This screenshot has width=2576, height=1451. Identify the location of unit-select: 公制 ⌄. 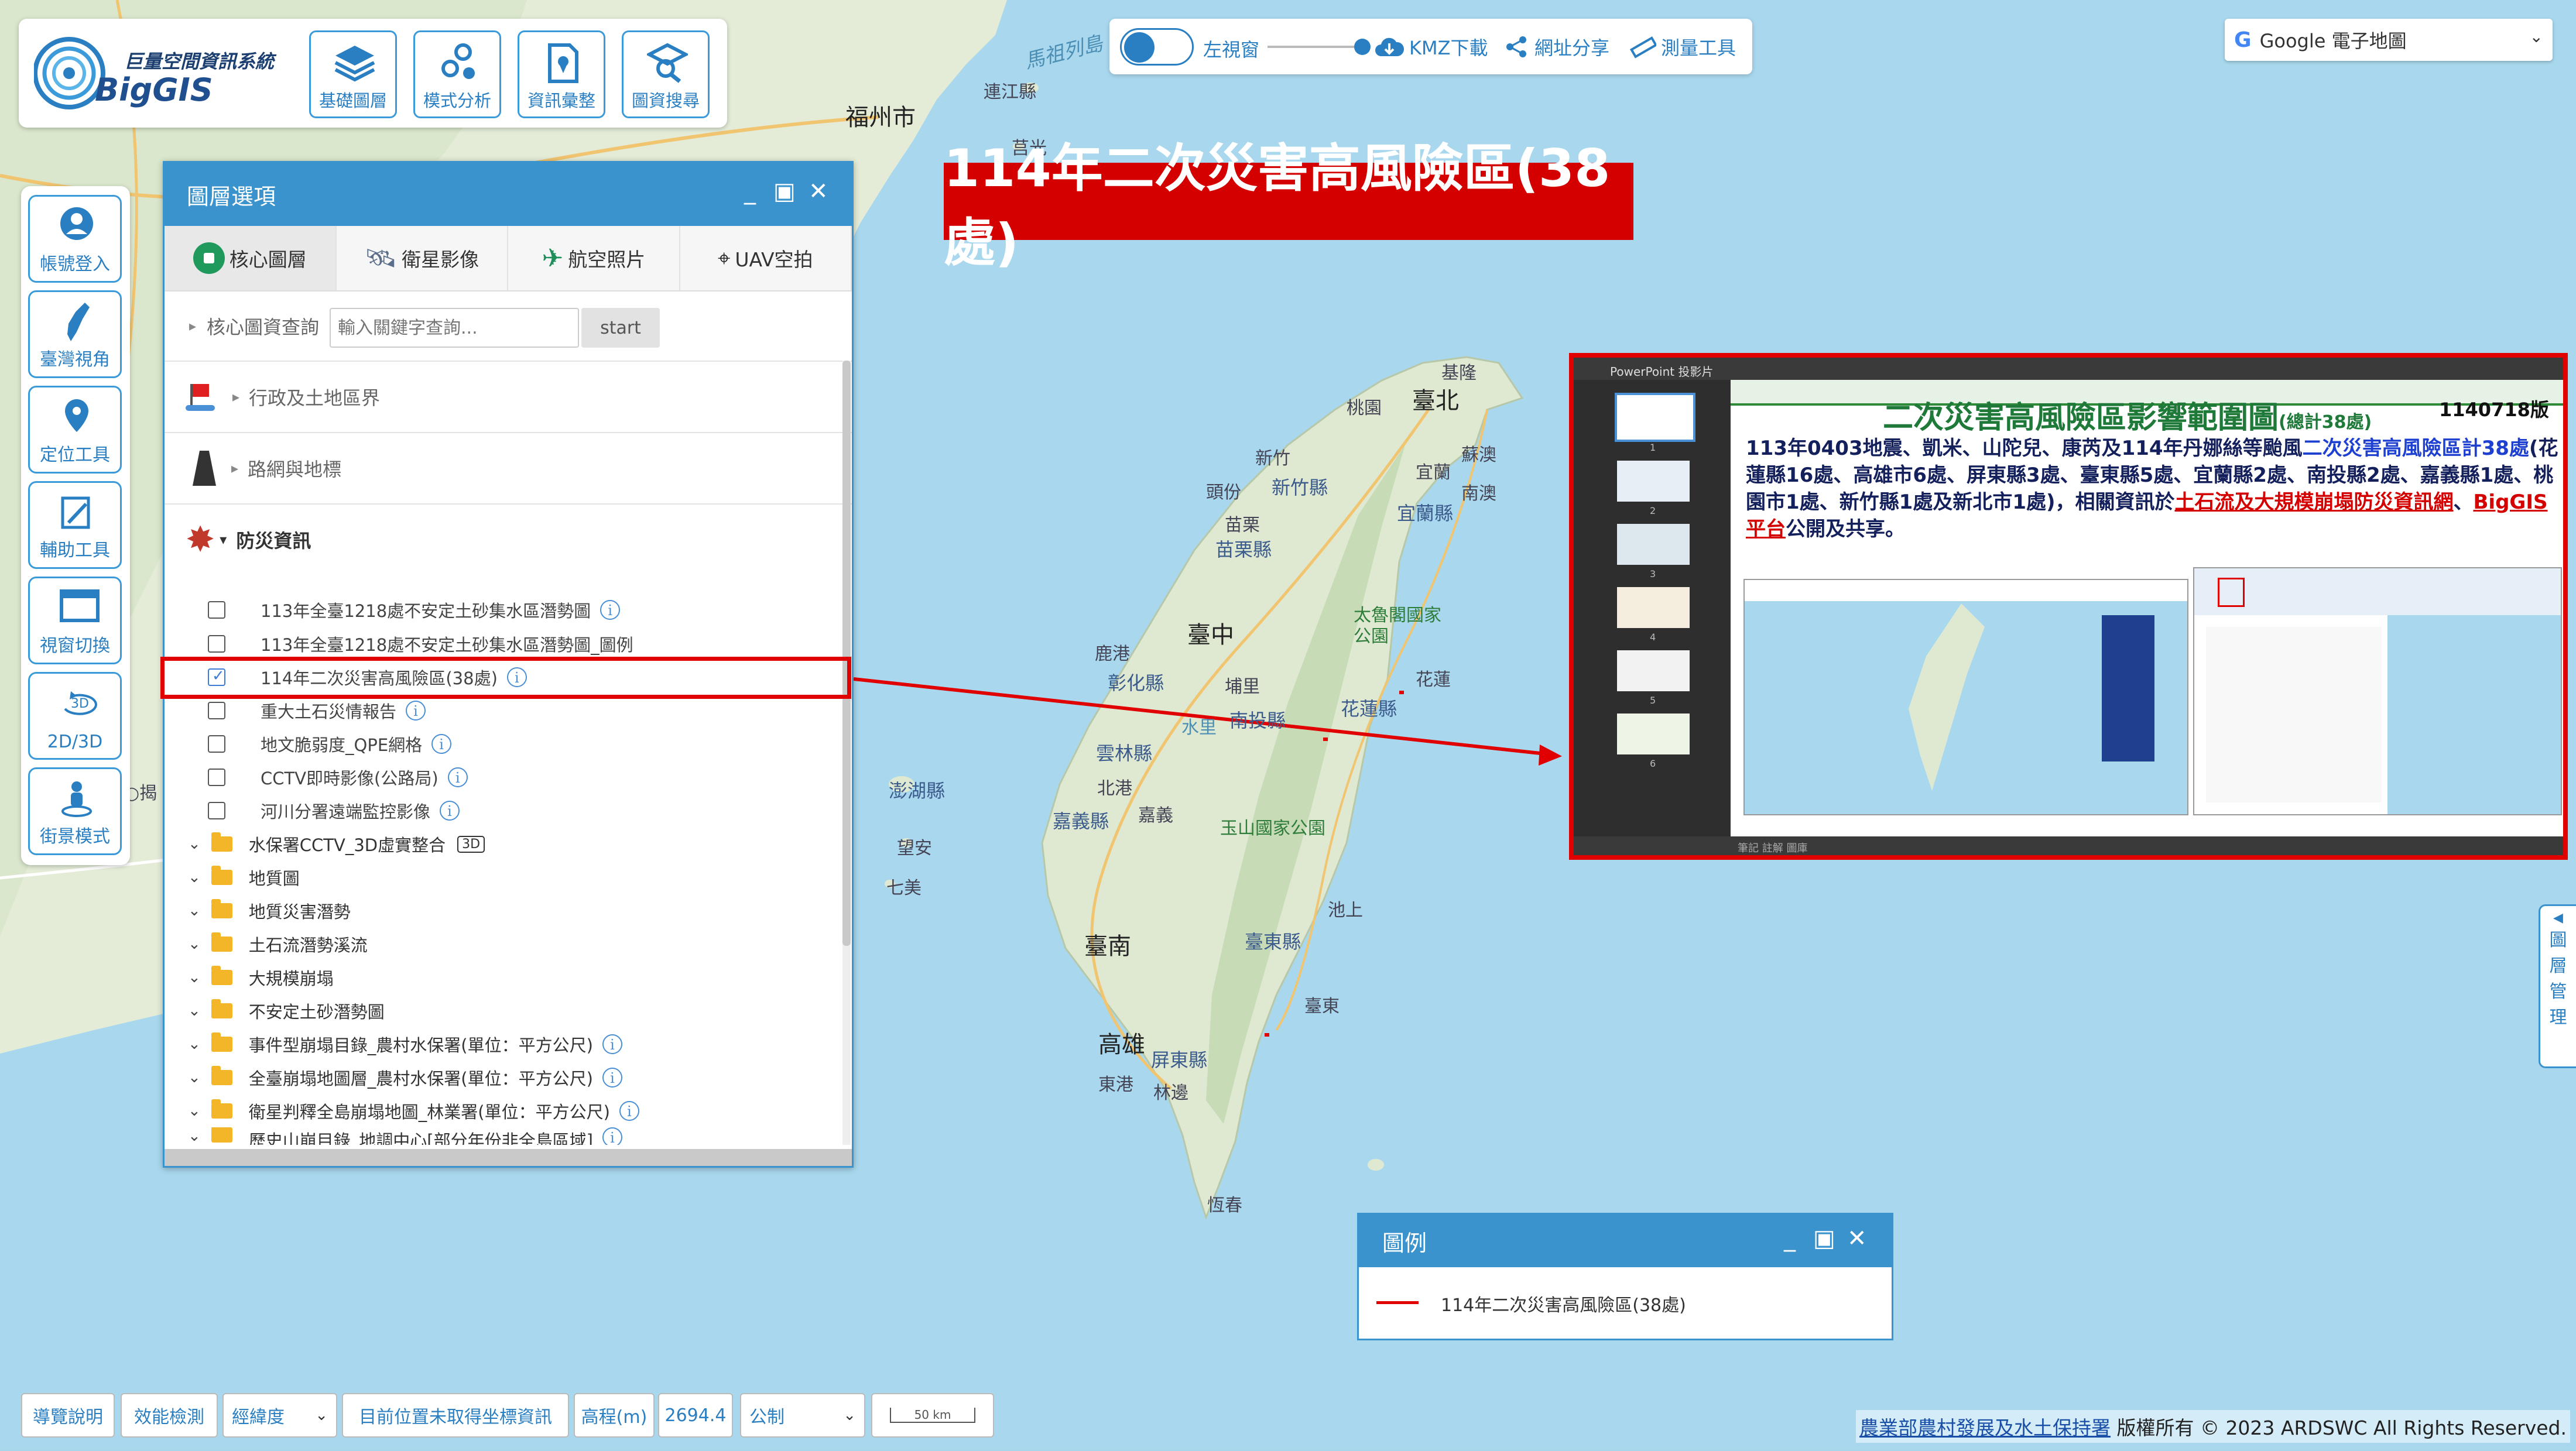
(802, 1415).